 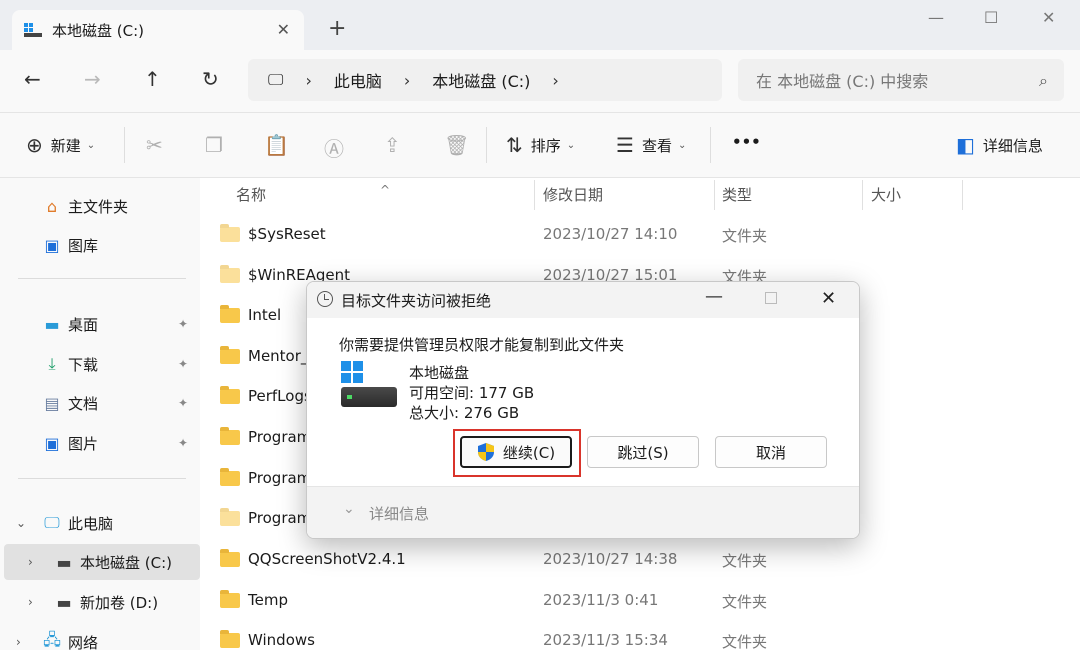 What do you see at coordinates (456, 145) in the screenshot?
I see `delete-icon: 🗑` at bounding box center [456, 145].